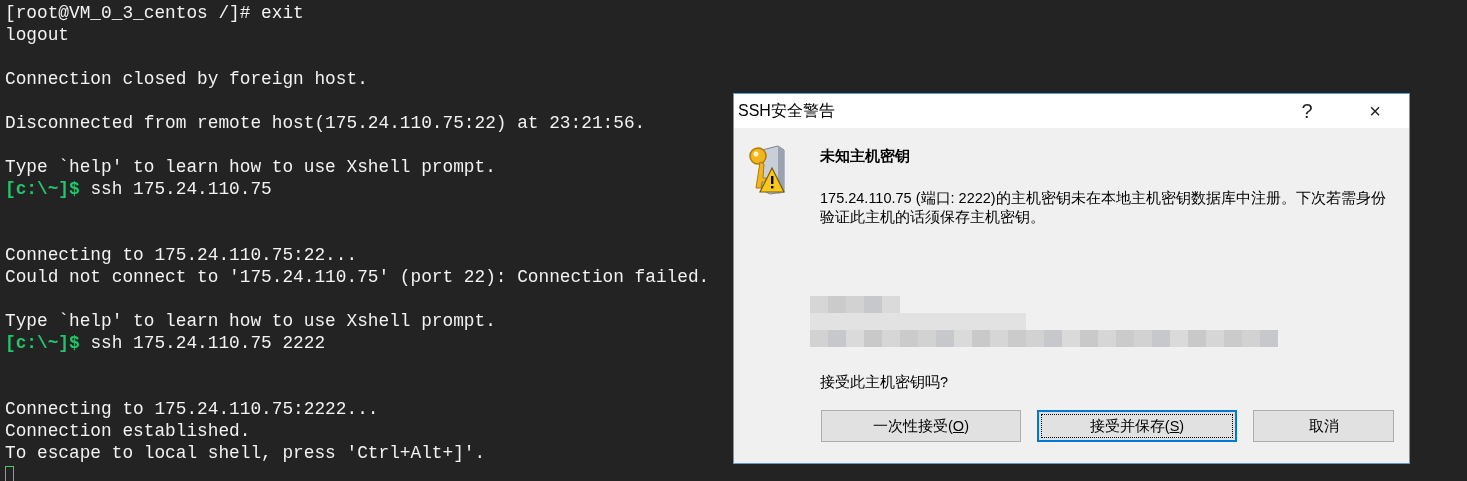 The width and height of the screenshot is (1467, 481). What do you see at coordinates (885, 382) in the screenshot?
I see `dialog-question: 接受此主机密钥吗?` at bounding box center [885, 382].